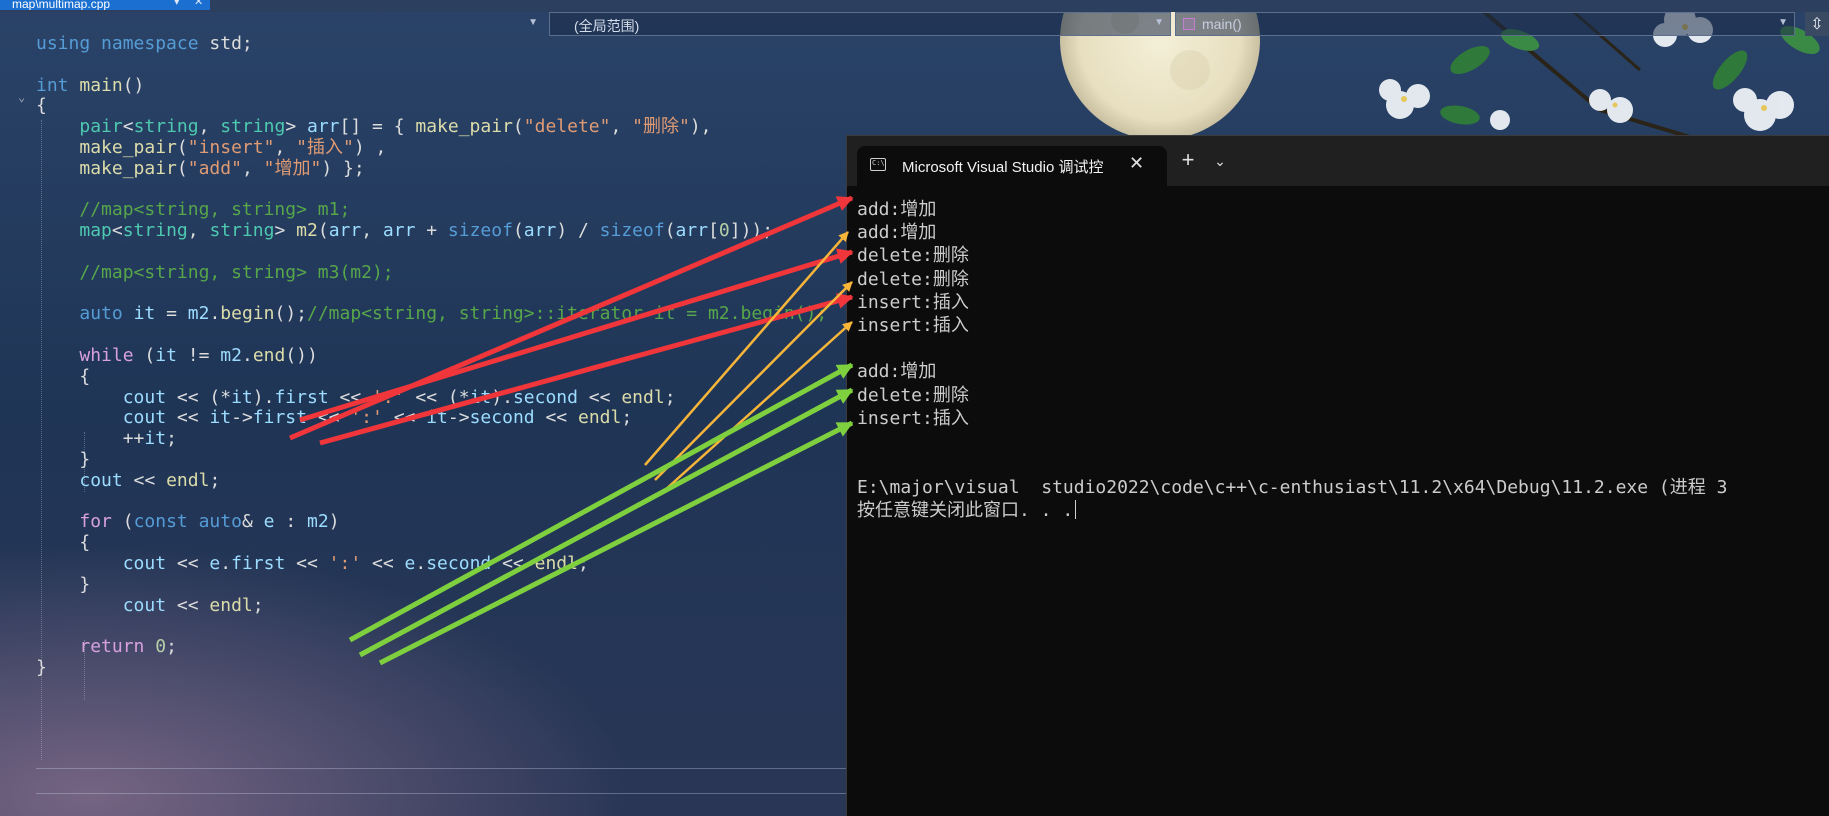 The image size is (1829, 816). Describe the element at coordinates (334, 522) in the screenshot. I see `code-token: )` at that location.